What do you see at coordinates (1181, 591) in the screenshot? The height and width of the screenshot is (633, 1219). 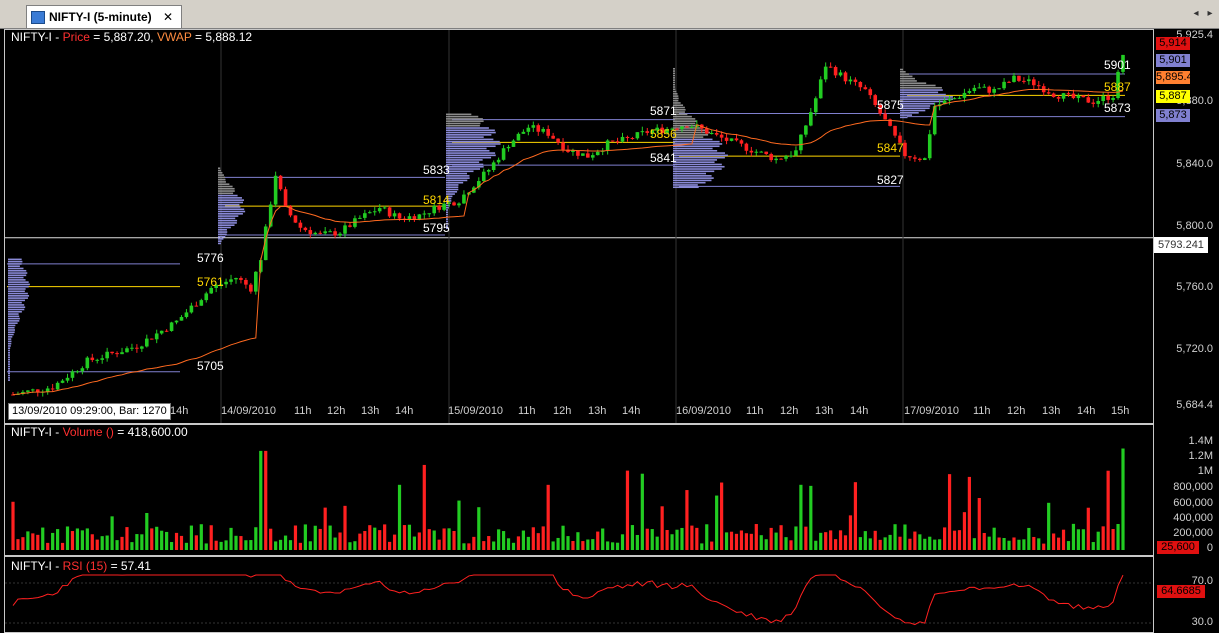 I see `rsi-last-tag: 64.6685` at bounding box center [1181, 591].